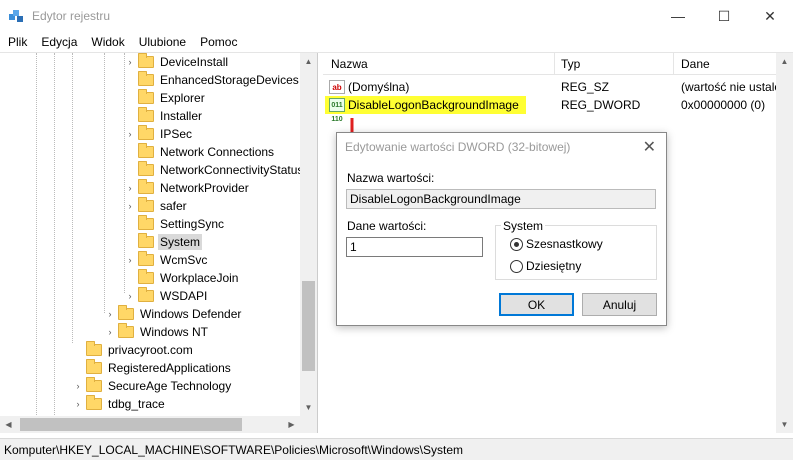  What do you see at coordinates (8, 424) in the screenshot?
I see `scroll-left-icon: ◀` at bounding box center [8, 424].